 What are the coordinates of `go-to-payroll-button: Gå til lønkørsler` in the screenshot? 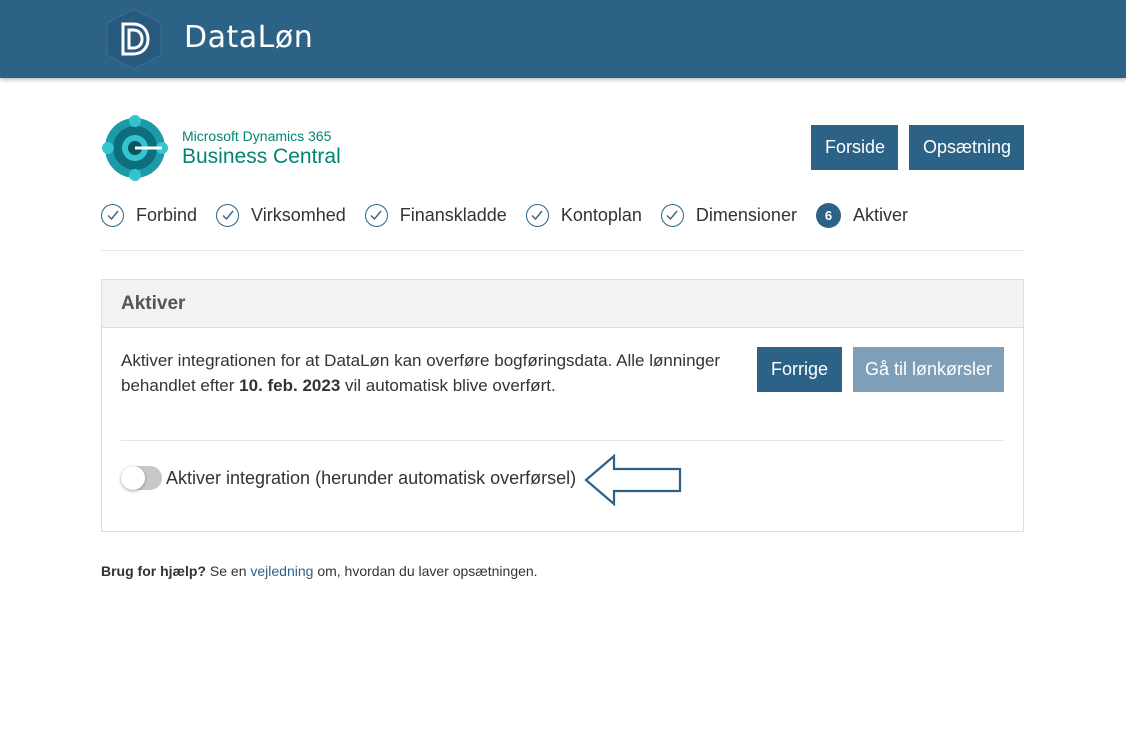 It's located at (928, 369).